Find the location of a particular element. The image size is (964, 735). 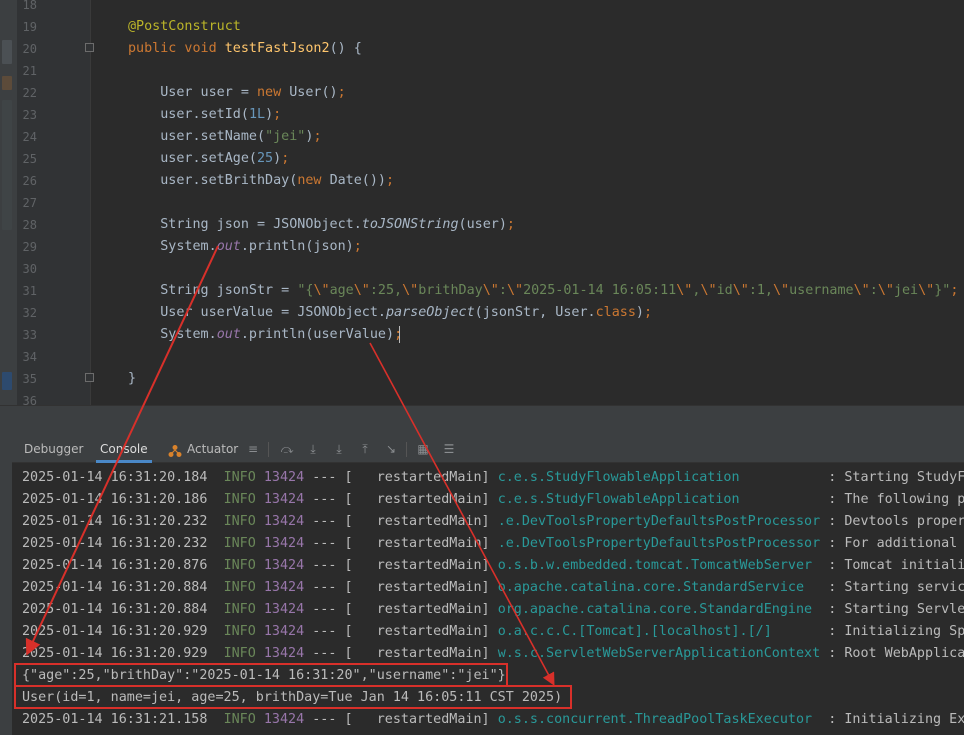

log-timestamp: 2025-01-14 16:31:20.184 is located at coordinates (115, 477).